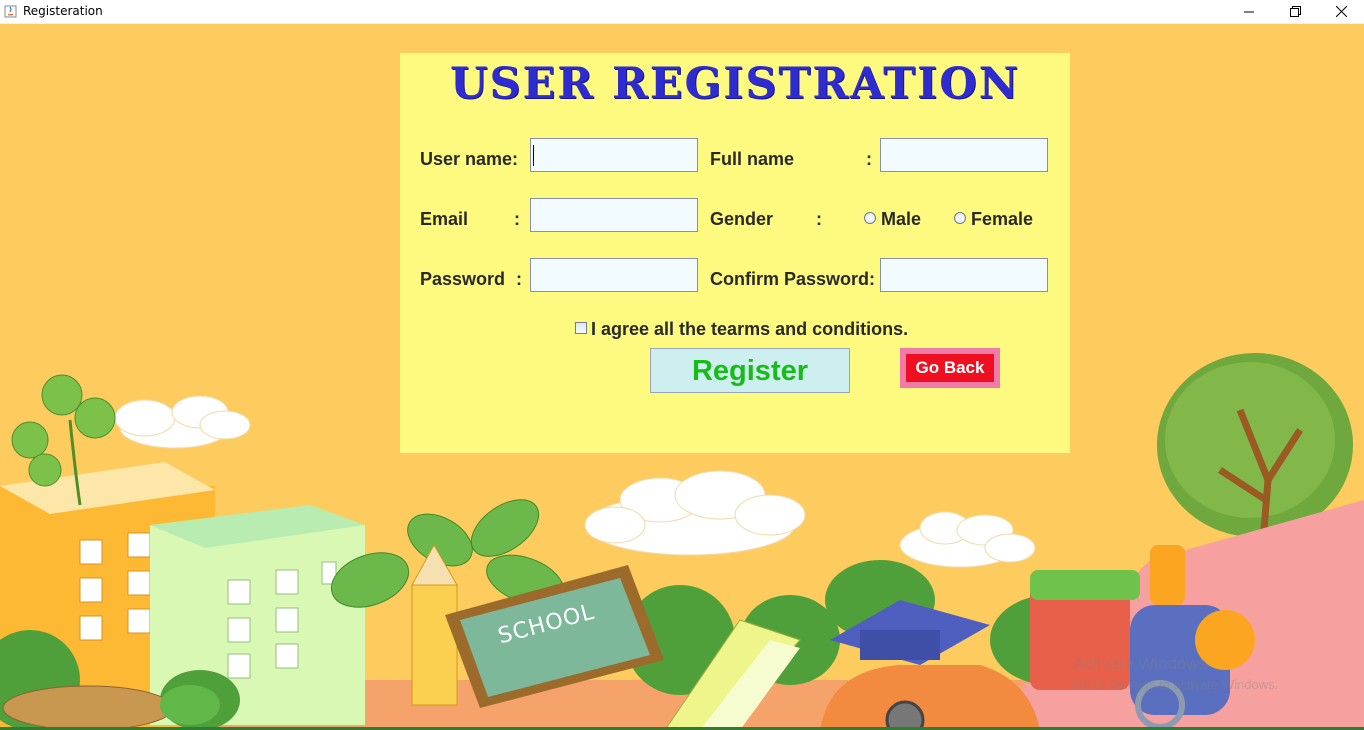  I want to click on terms-checkbox, so click(581, 328).